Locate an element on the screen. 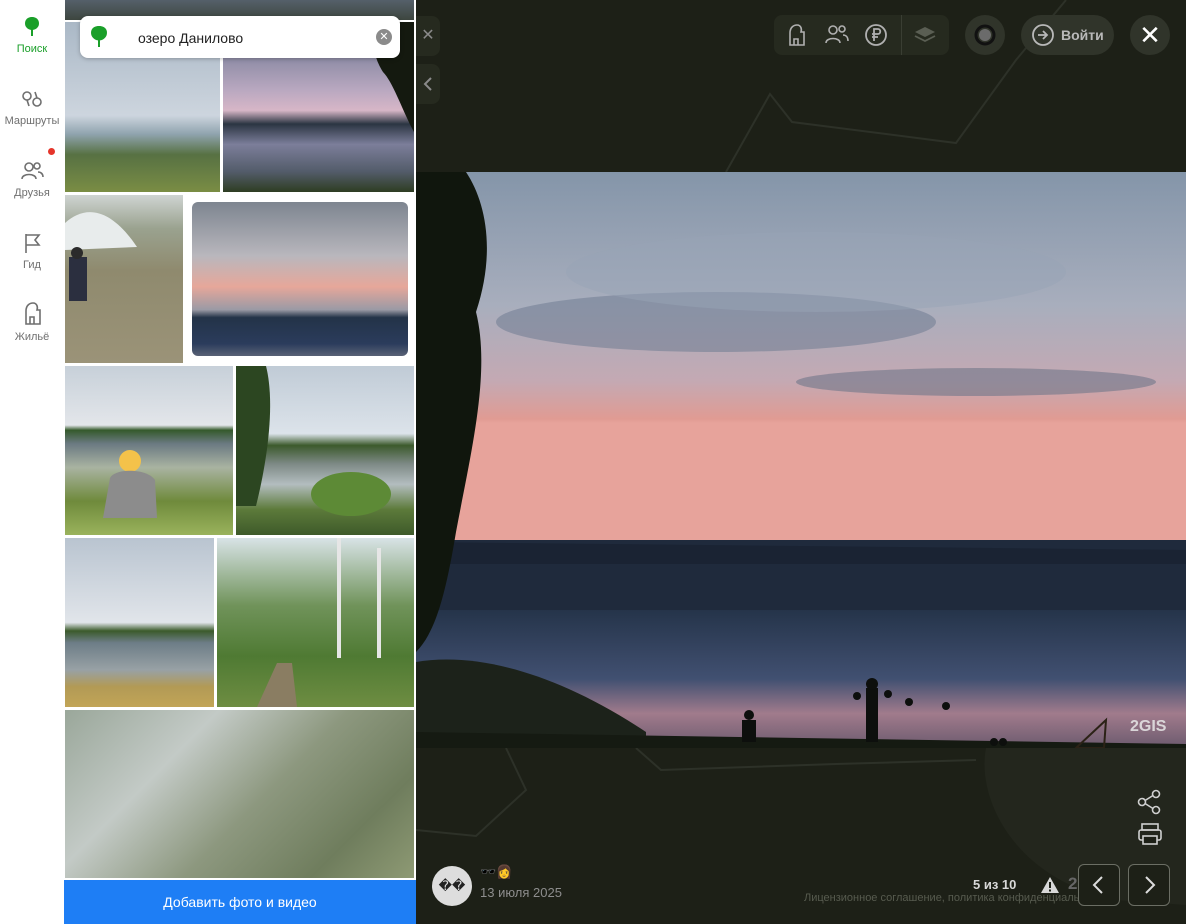 Image resolution: width=1186 pixels, height=924 pixels. author-avatar: �� is located at coordinates (452, 886).